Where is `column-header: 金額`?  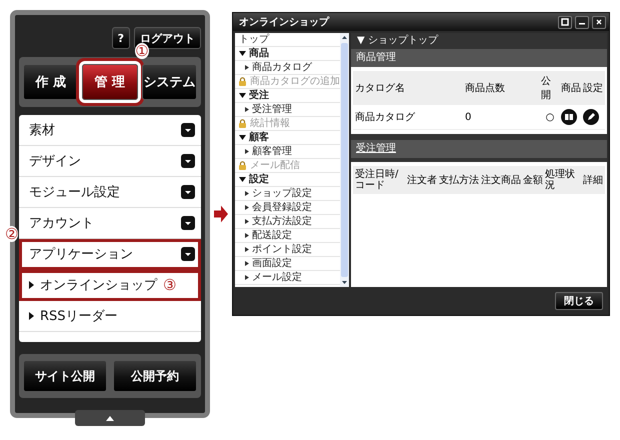
column-header: 金額 is located at coordinates (533, 180).